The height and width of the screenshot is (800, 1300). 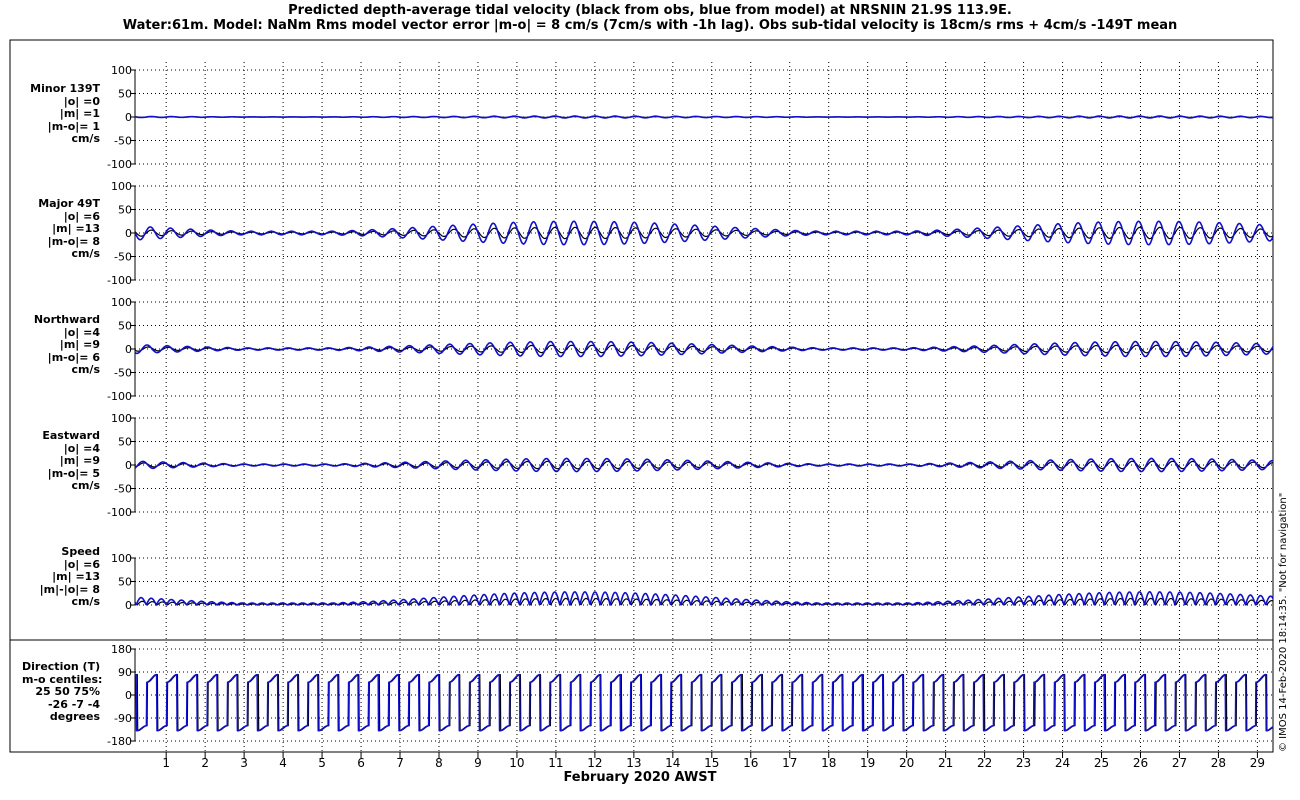 I want to click on y-tick-label: -90, so click(x=123, y=718).